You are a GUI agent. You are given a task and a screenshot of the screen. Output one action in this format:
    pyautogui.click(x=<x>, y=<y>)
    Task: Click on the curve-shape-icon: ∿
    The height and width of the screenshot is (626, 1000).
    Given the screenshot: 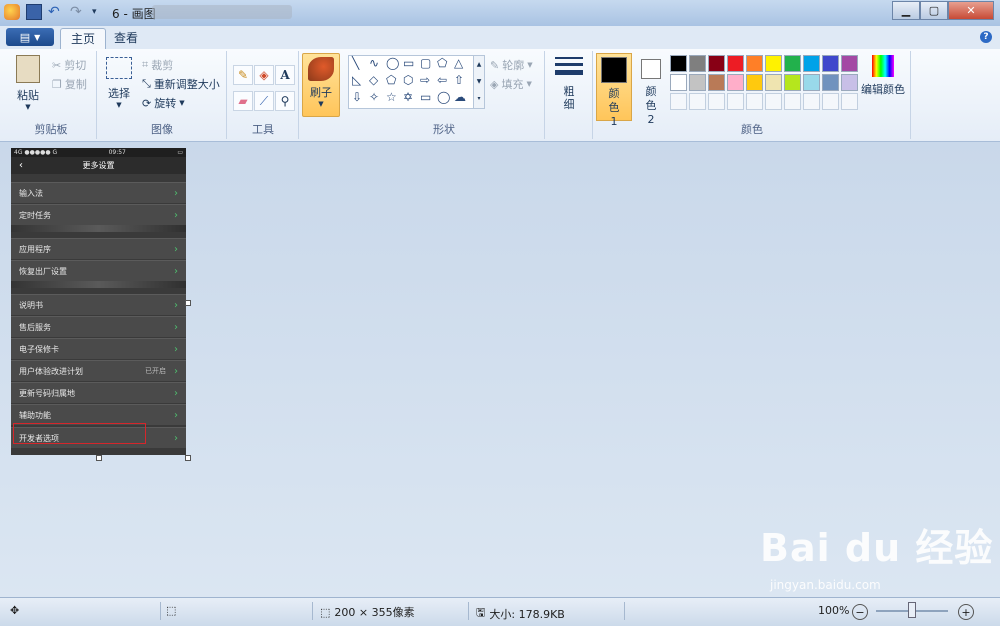 What is the action you would take?
    pyautogui.click(x=374, y=63)
    